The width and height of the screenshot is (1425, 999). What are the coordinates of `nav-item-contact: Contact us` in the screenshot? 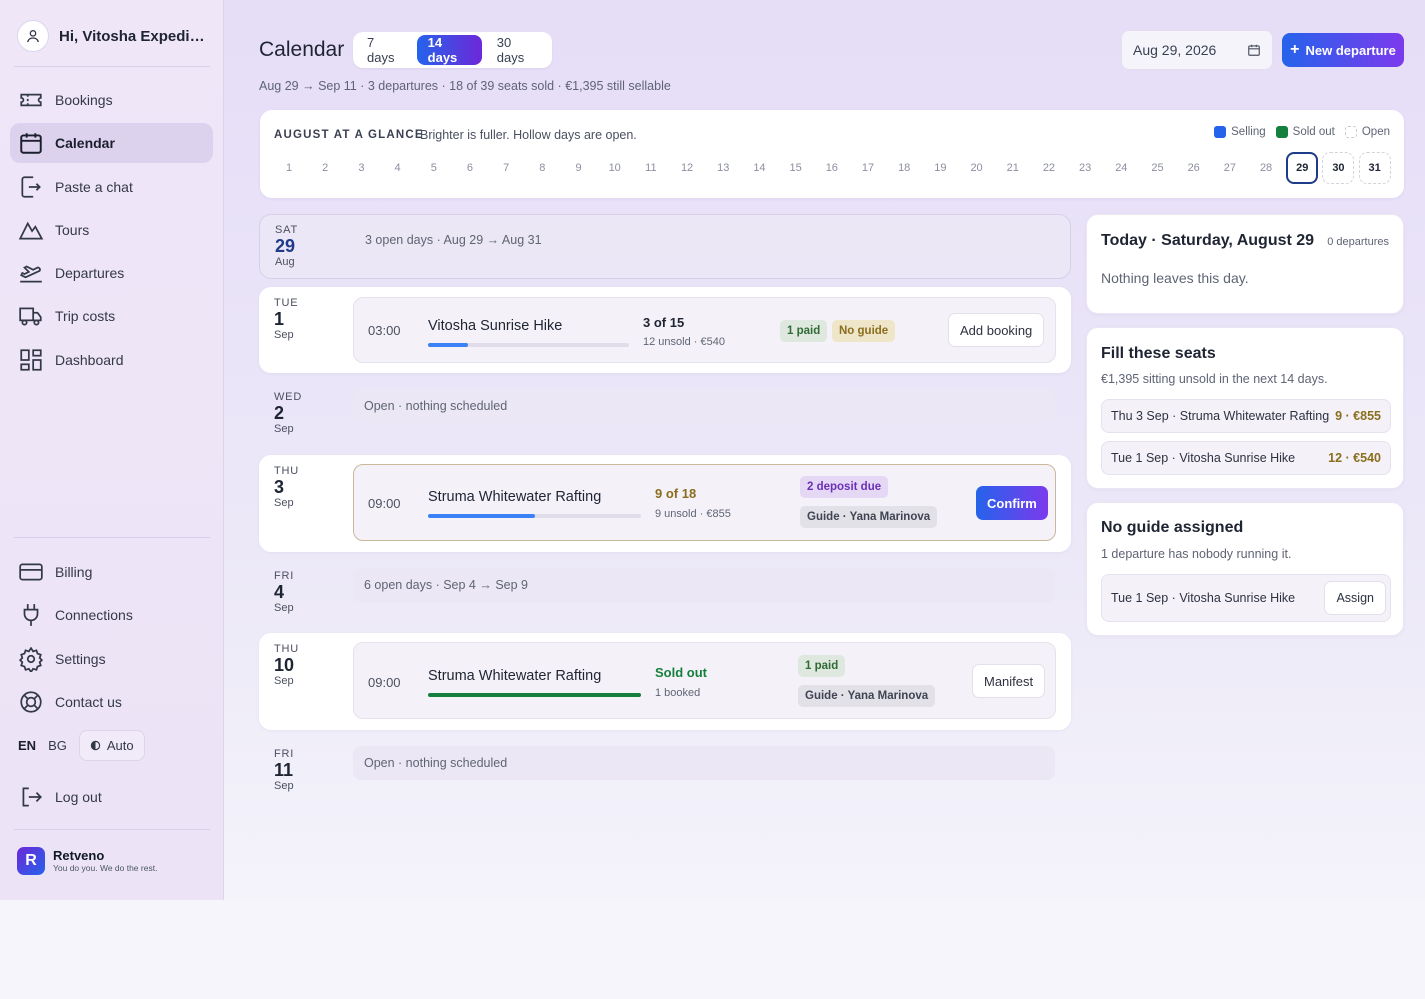 It's located at (111, 702).